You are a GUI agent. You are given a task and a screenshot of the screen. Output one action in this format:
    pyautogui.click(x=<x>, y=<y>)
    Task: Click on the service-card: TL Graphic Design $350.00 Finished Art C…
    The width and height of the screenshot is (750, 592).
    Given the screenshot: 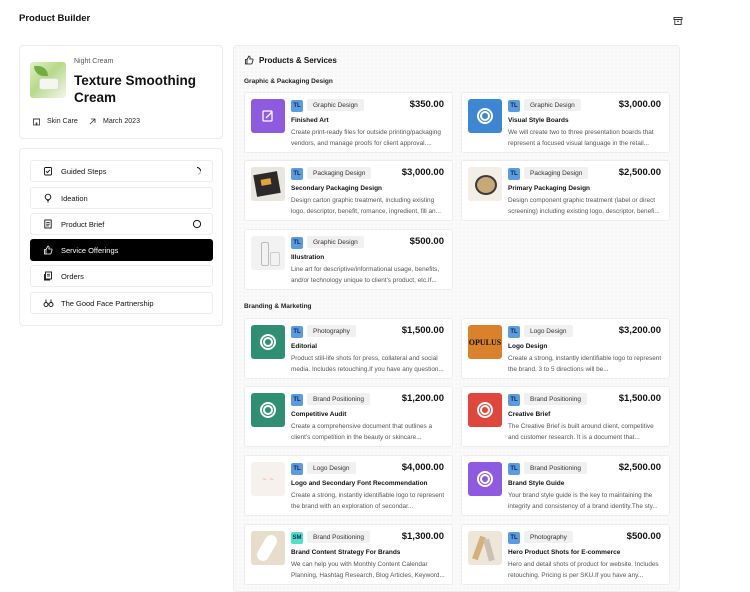 What is the action you would take?
    pyautogui.click(x=348, y=122)
    